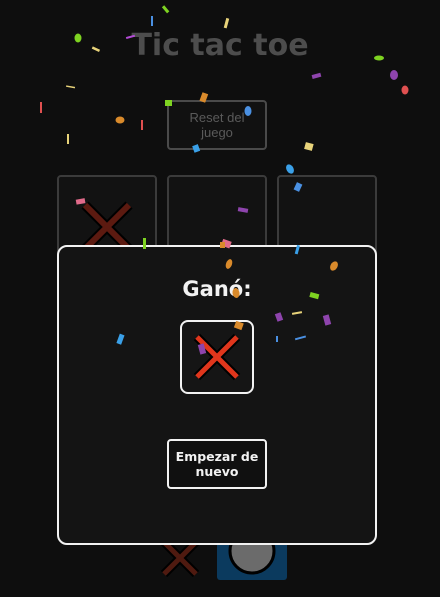  I want to click on board-cell-o, so click(252, 553).